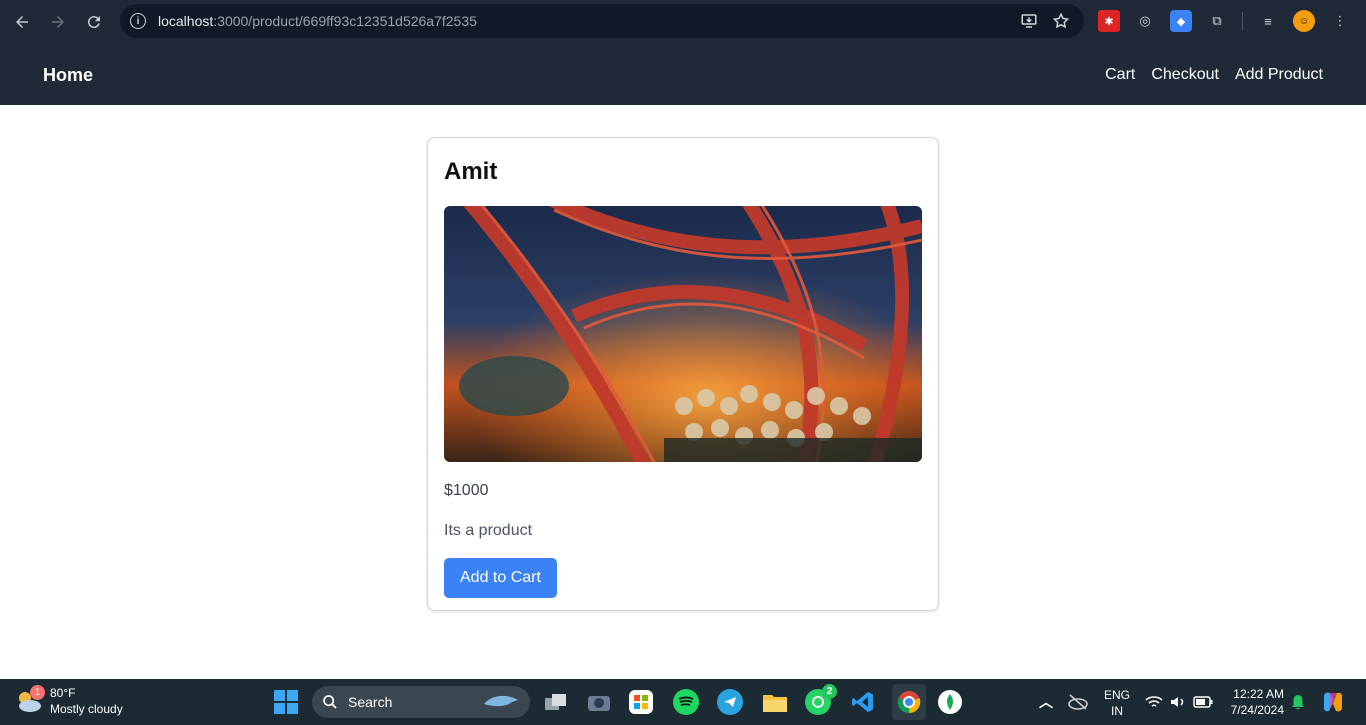  Describe the element at coordinates (466, 490) in the screenshot. I see `product-price: $1000` at that location.